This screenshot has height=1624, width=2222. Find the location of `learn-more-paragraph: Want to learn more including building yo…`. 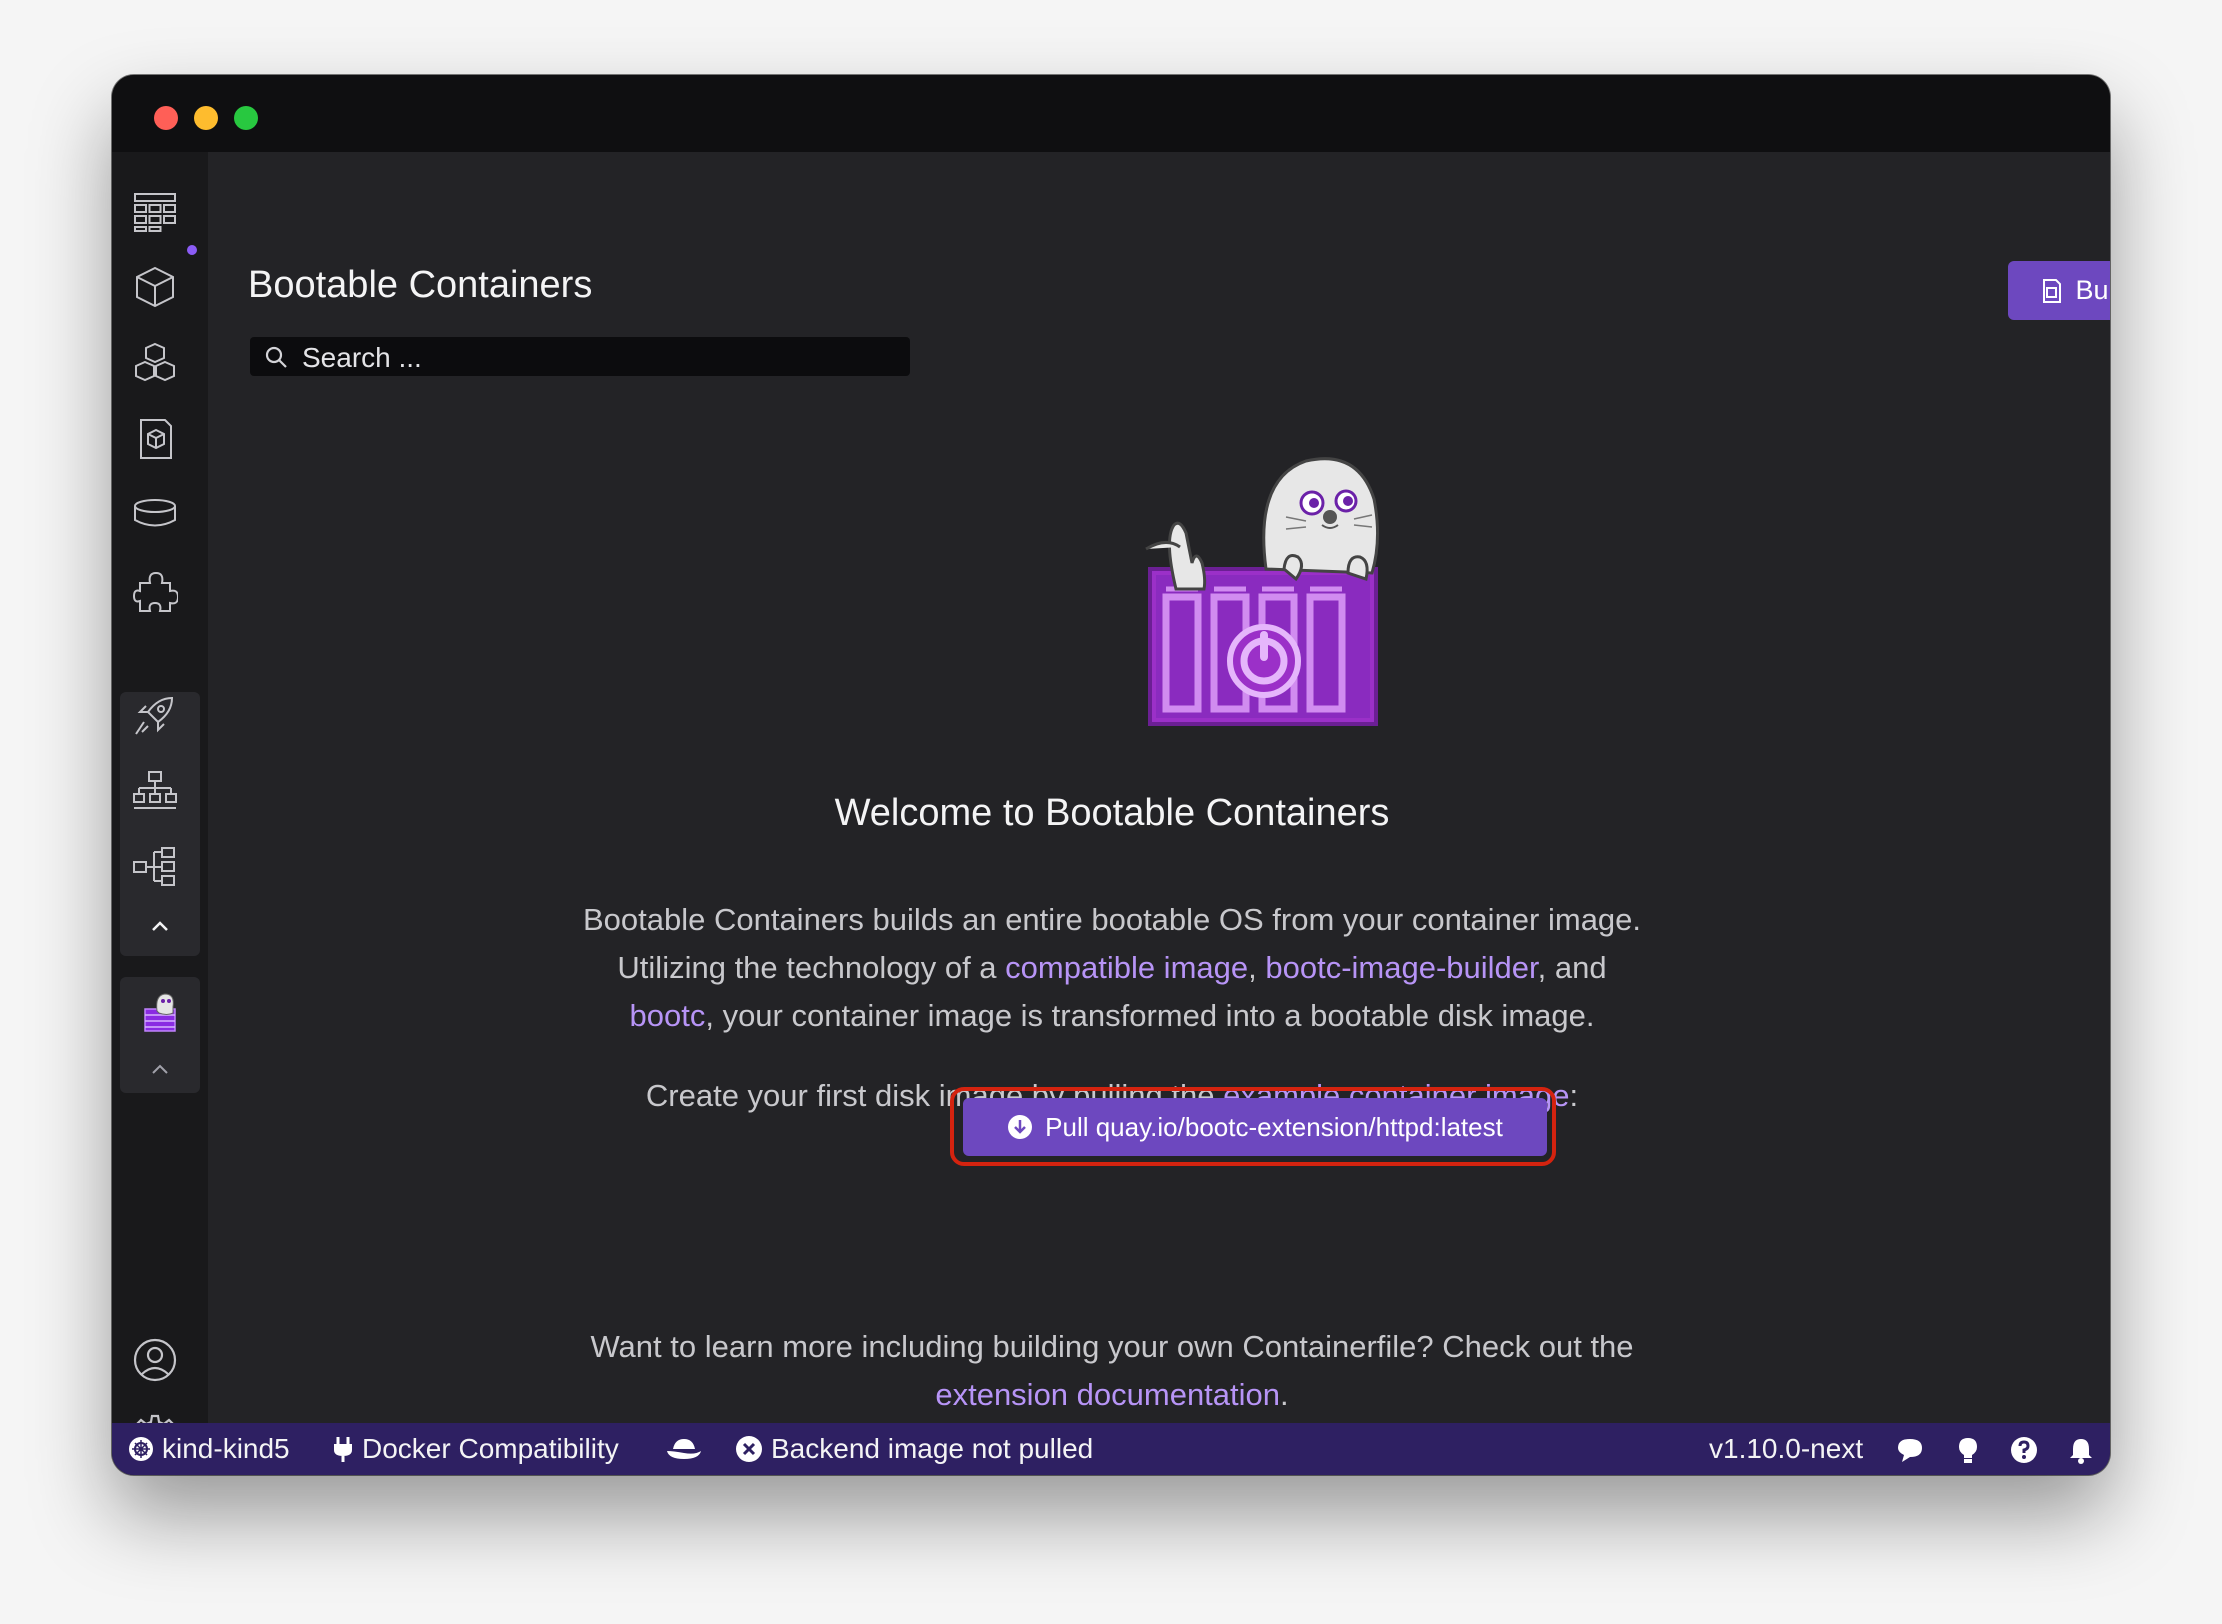

learn-more-paragraph: Want to learn more including building yo… is located at coordinates (1112, 1371).